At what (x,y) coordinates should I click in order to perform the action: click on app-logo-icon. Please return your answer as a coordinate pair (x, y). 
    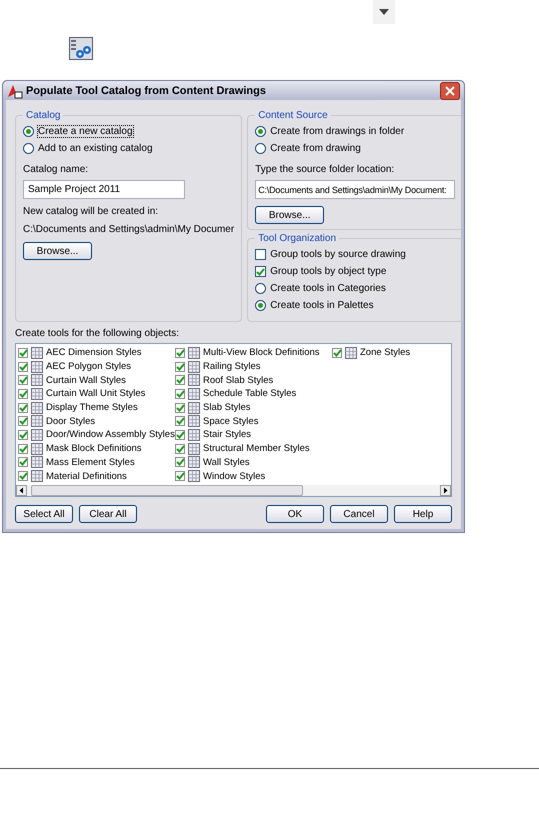
    Looking at the image, I should click on (15, 90).